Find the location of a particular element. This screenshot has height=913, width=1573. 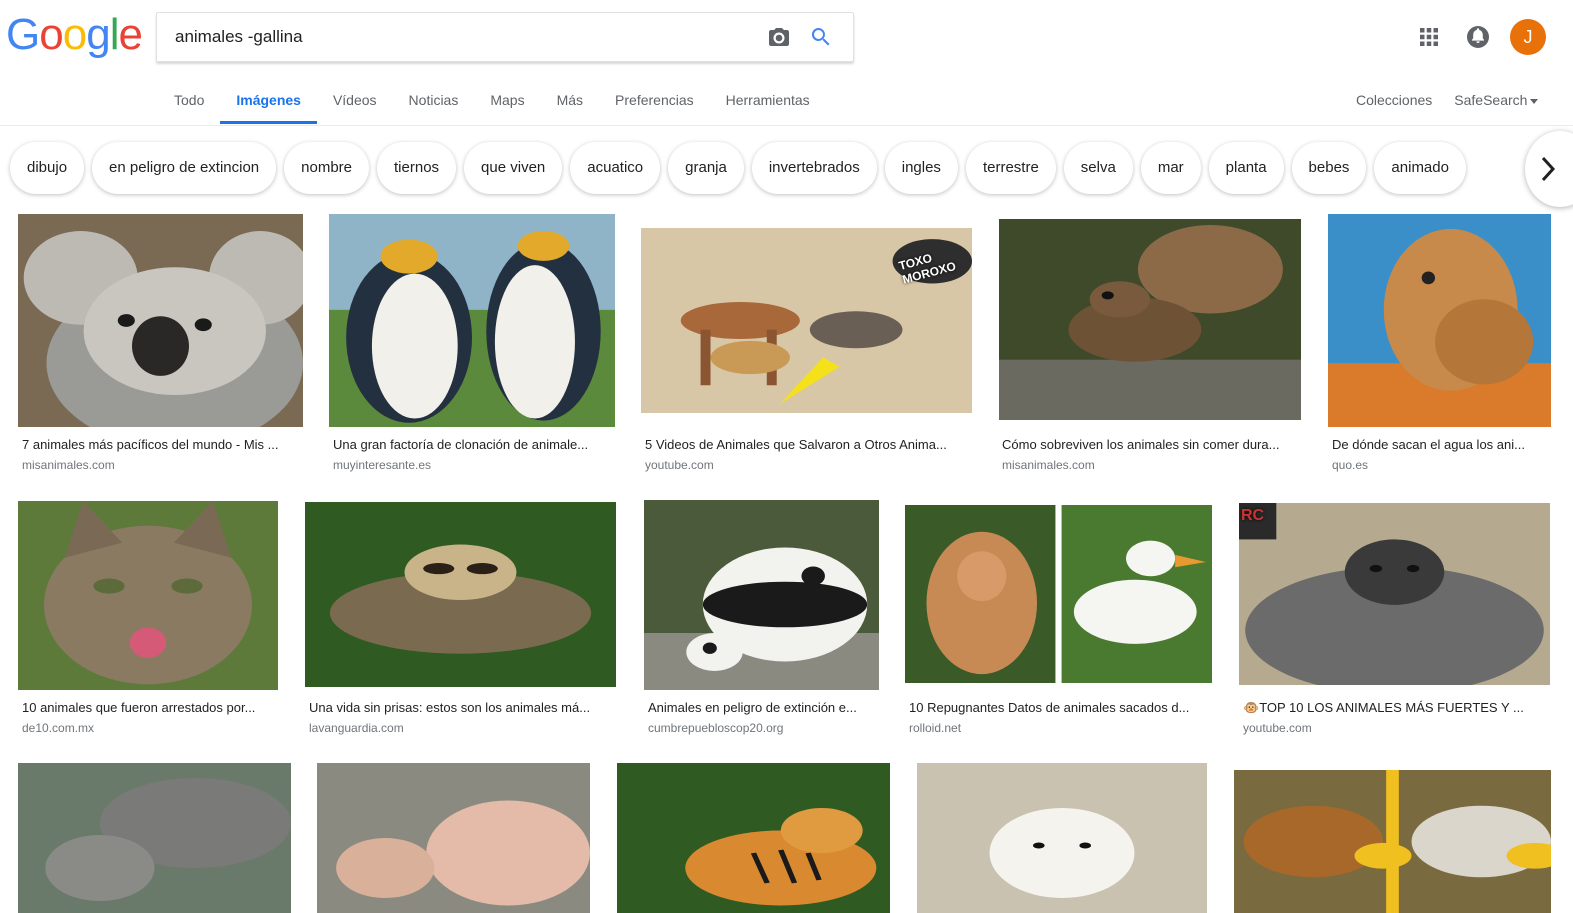

squirrel-image is located at coordinates (1150, 319).